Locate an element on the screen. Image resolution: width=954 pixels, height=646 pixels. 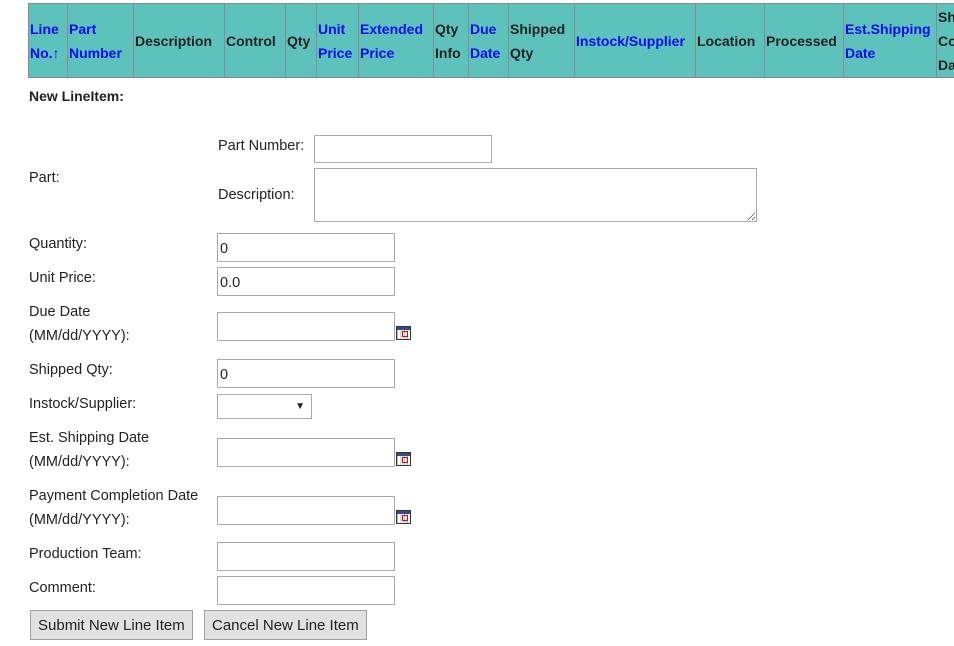
column-header: Instock/Supplier is located at coordinates (635, 40).